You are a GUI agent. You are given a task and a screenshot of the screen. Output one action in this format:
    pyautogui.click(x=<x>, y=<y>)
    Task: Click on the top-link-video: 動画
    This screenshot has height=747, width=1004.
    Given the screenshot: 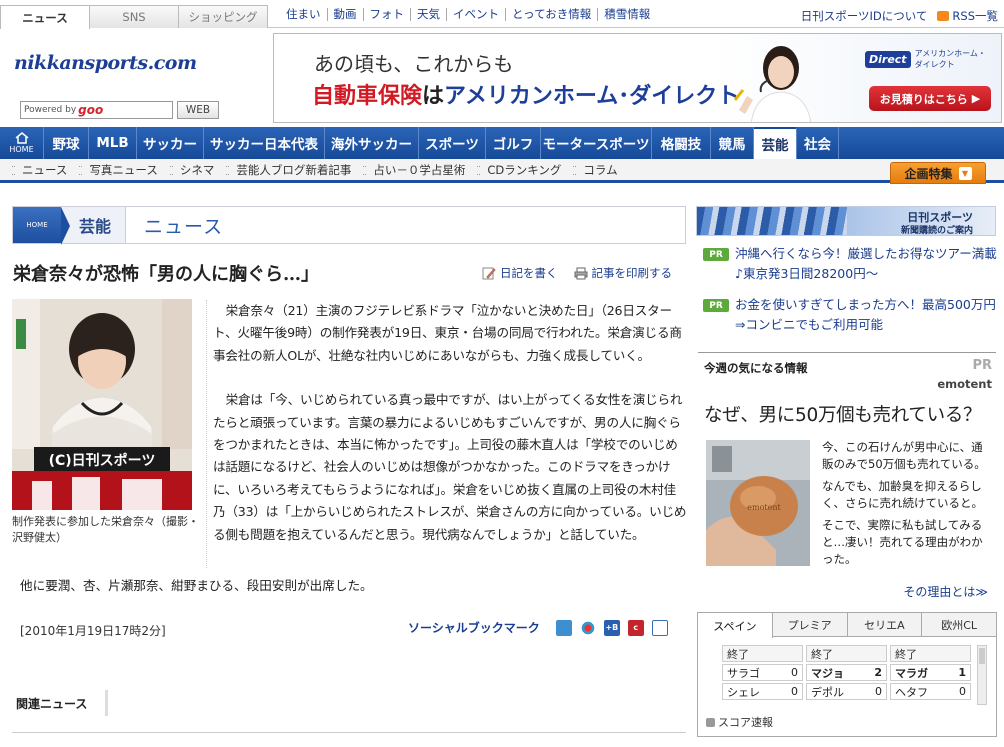 What is the action you would take?
    pyautogui.click(x=344, y=14)
    